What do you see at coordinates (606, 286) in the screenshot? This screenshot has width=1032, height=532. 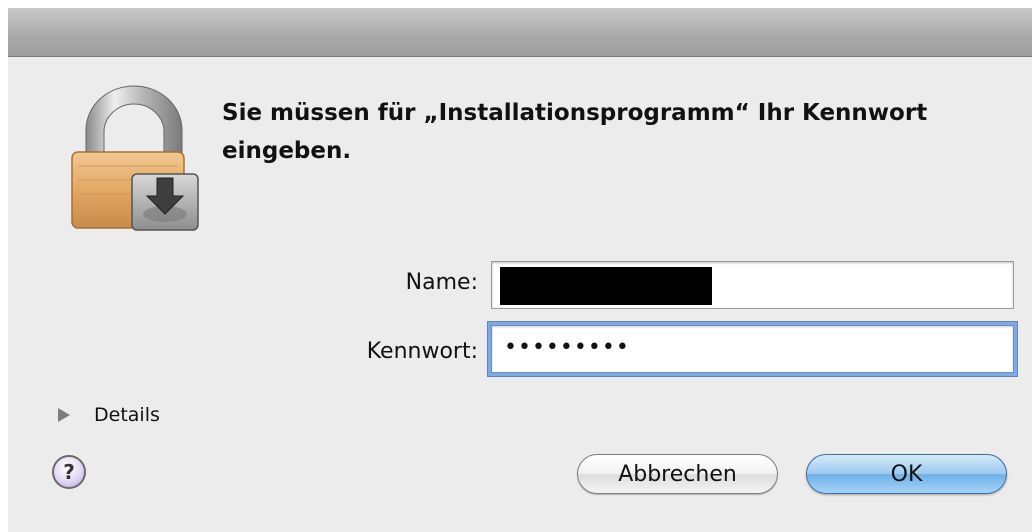 I see `redacted-username` at bounding box center [606, 286].